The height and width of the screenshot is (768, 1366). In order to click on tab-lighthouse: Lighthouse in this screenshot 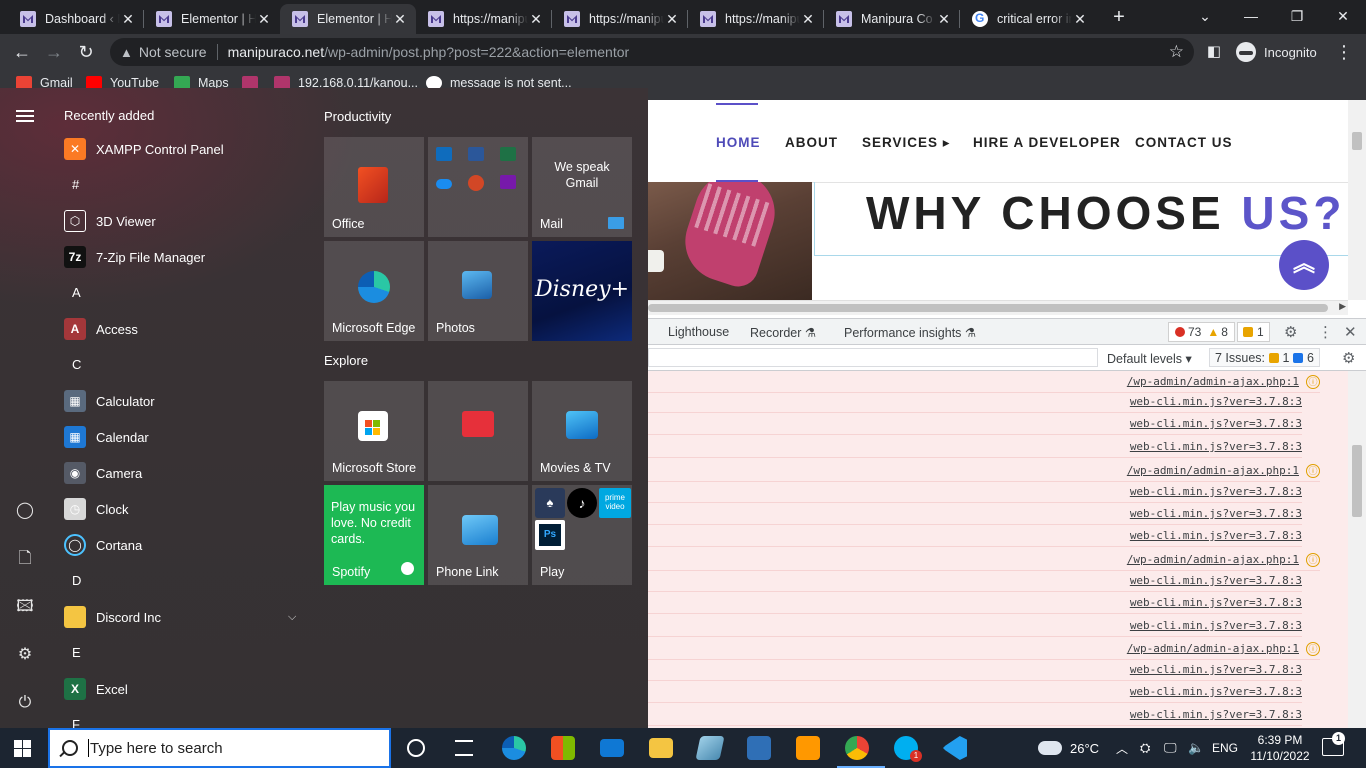, I will do `click(698, 332)`.